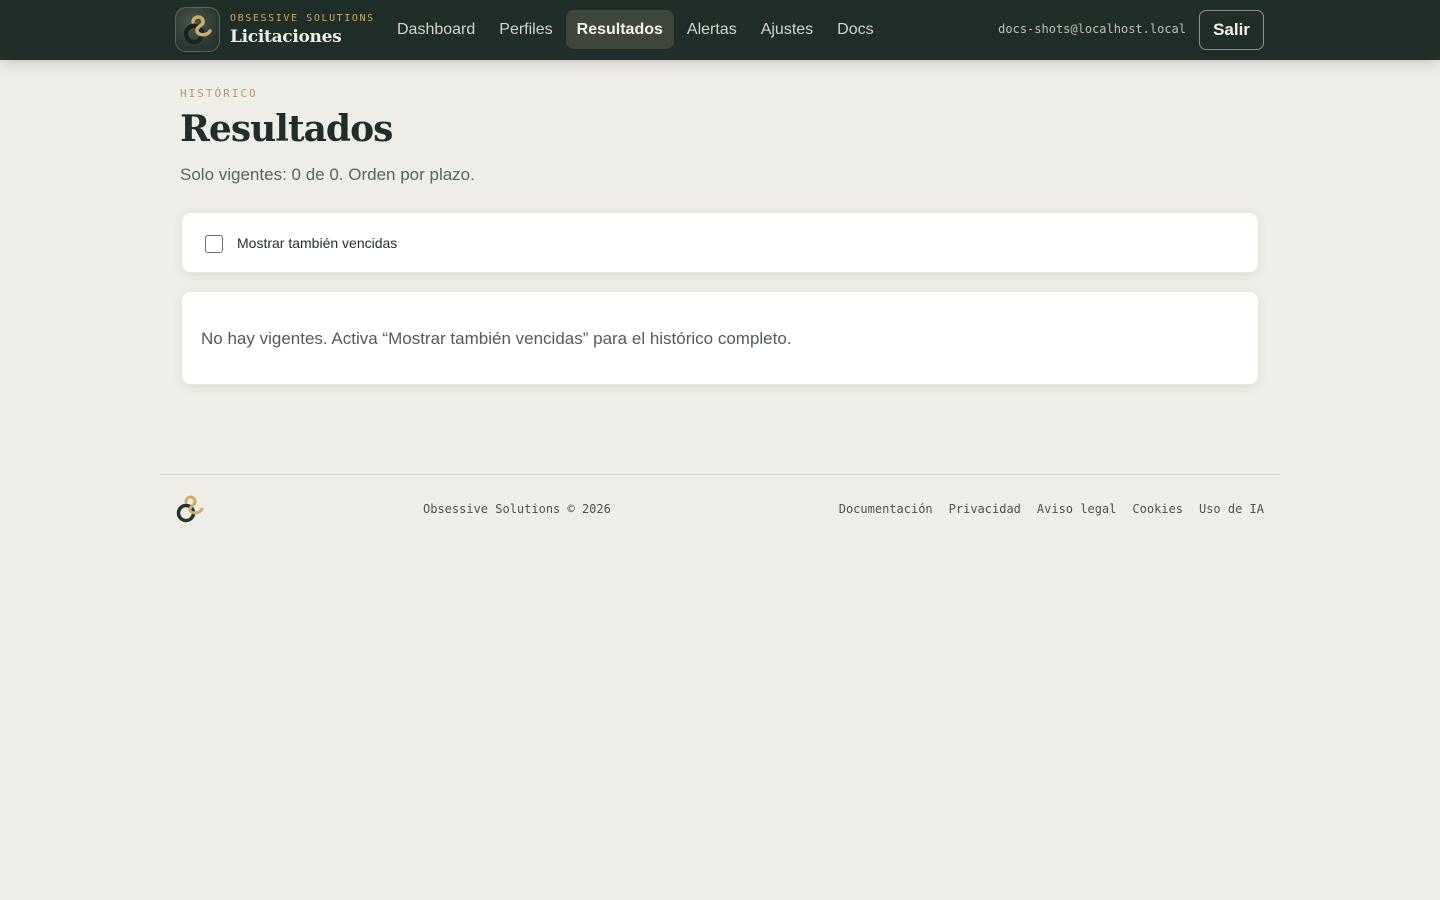  Describe the element at coordinates (219, 93) in the screenshot. I see `page-eyebrow: HISTÓRICO` at that location.